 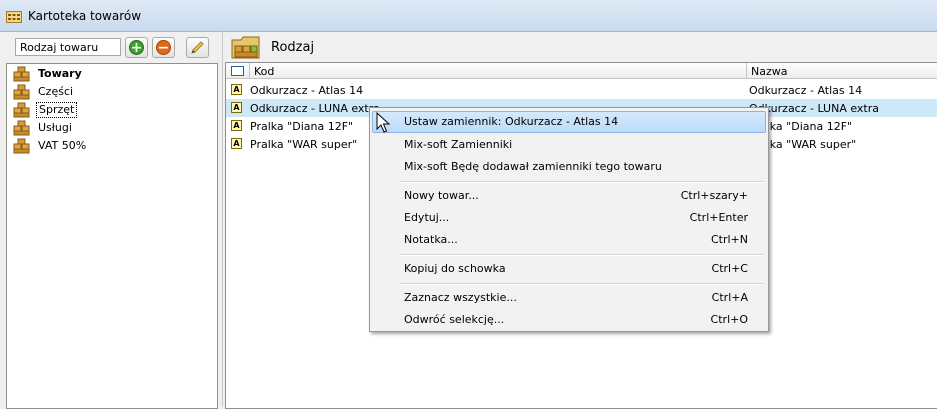 What do you see at coordinates (245, 47) in the screenshot?
I see `category-folder-icon` at bounding box center [245, 47].